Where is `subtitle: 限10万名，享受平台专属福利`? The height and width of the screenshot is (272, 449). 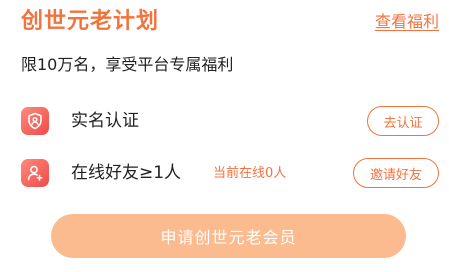 subtitle: 限10万名，享受平台专属福利 is located at coordinates (127, 64).